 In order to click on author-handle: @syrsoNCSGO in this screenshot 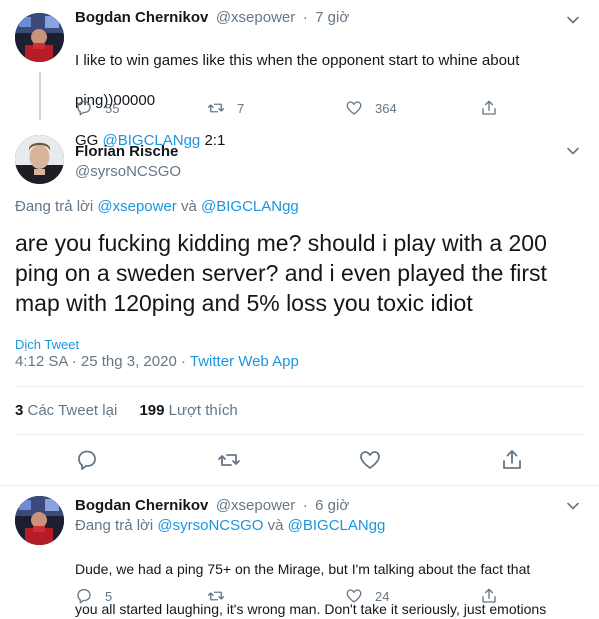, I will do `click(128, 171)`.